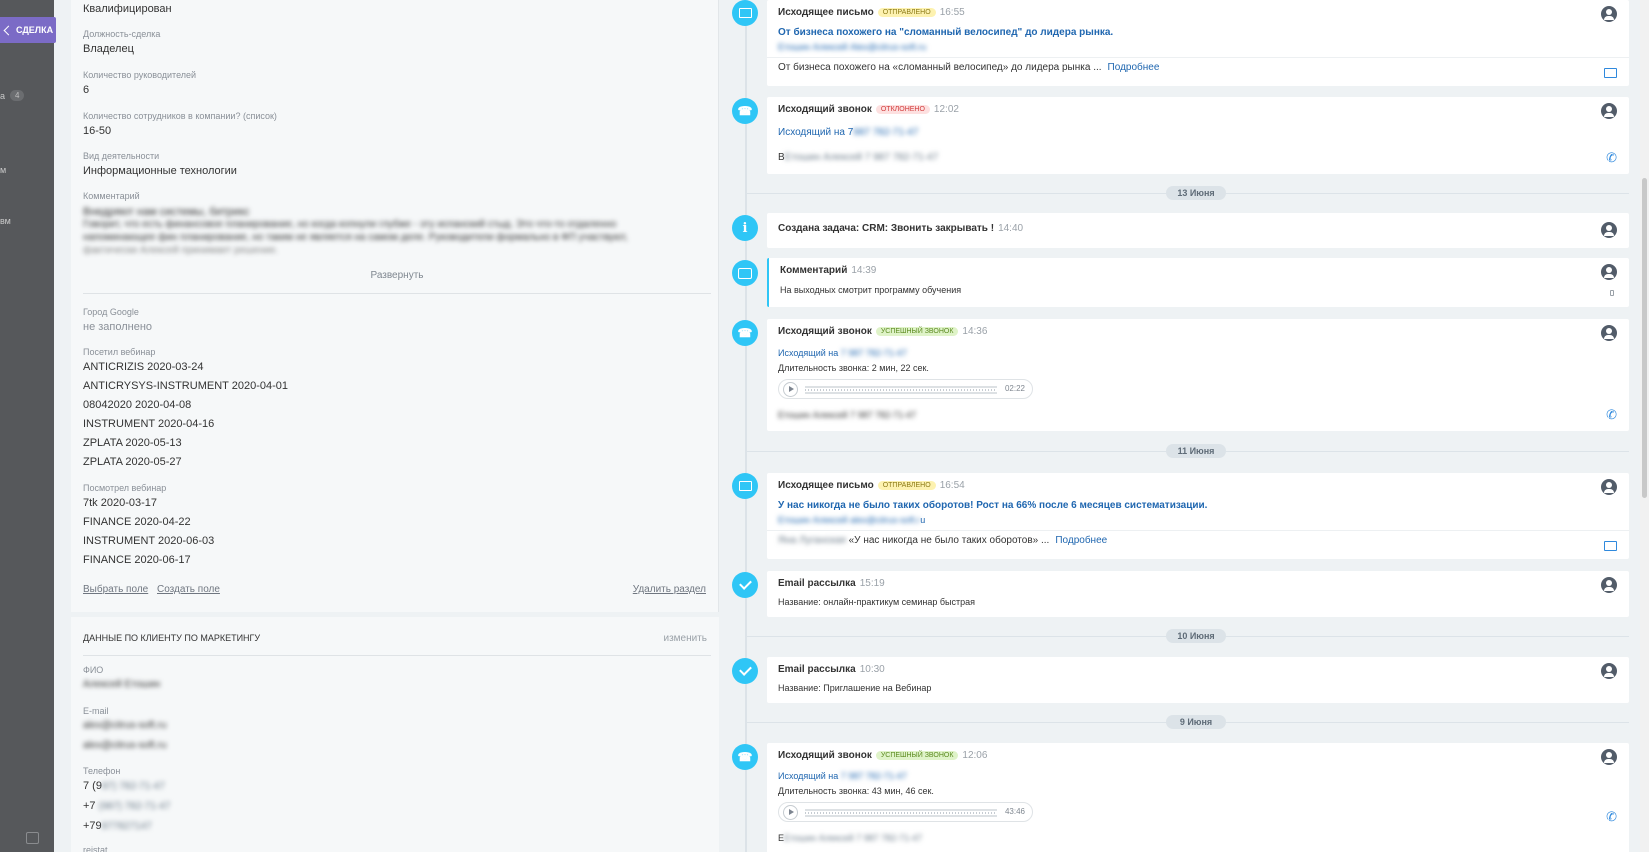 The width and height of the screenshot is (1649, 852). Describe the element at coordinates (873, 353) in the screenshot. I see `call-target-number: 7 987 782-71-47` at that location.